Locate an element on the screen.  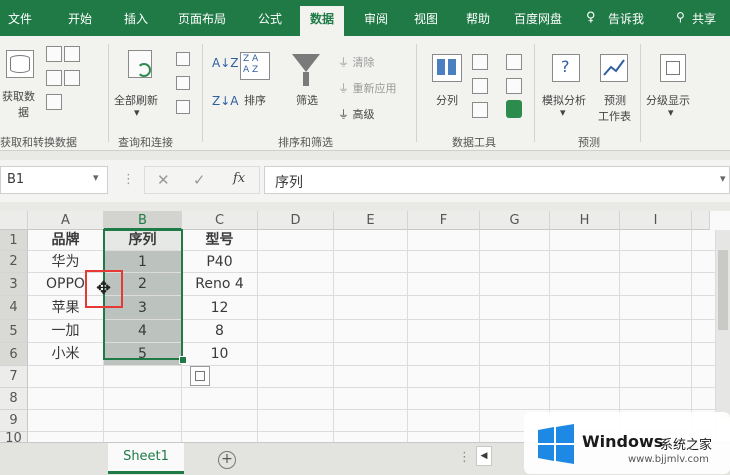
column-header: E is located at coordinates (371, 220).